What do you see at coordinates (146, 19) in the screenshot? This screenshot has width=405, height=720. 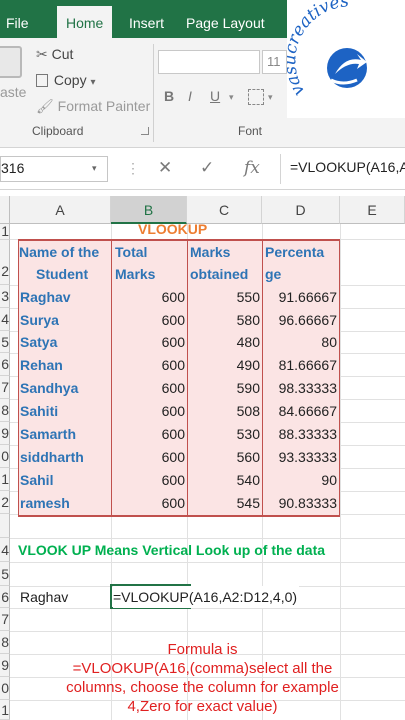 I see `tab-insert: Insert` at bounding box center [146, 19].